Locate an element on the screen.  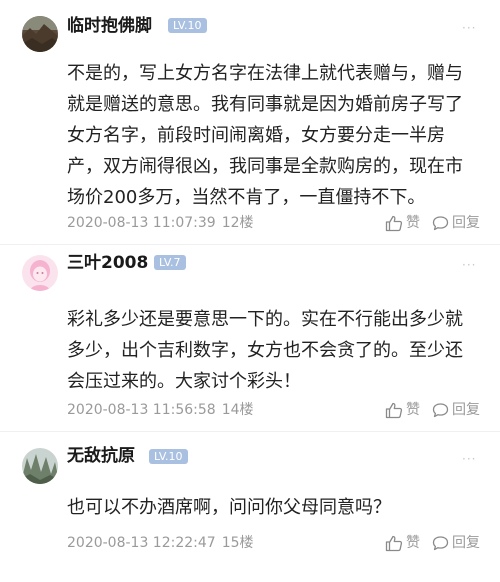
comment-meta: 2020-08-13 11:56:58 14楼 is located at coordinates (160, 410).